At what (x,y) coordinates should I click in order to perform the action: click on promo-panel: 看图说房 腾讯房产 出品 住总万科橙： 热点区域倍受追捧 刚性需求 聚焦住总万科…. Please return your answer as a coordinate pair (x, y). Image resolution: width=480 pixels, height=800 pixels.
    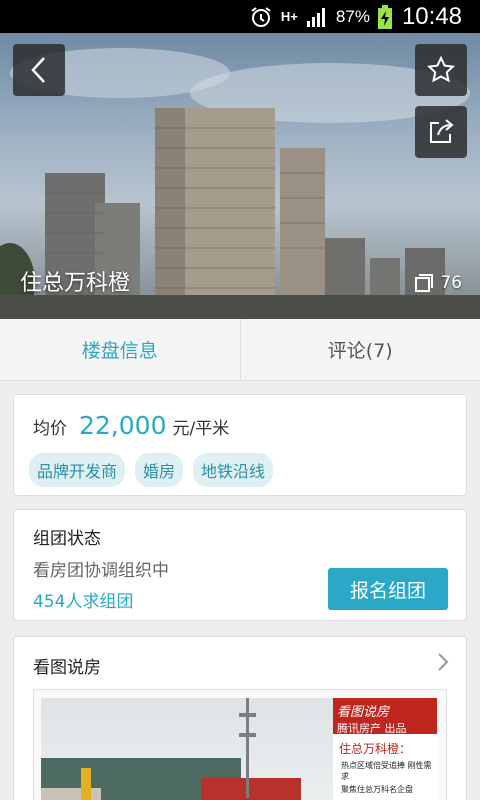
    Looking at the image, I should click on (385, 749).